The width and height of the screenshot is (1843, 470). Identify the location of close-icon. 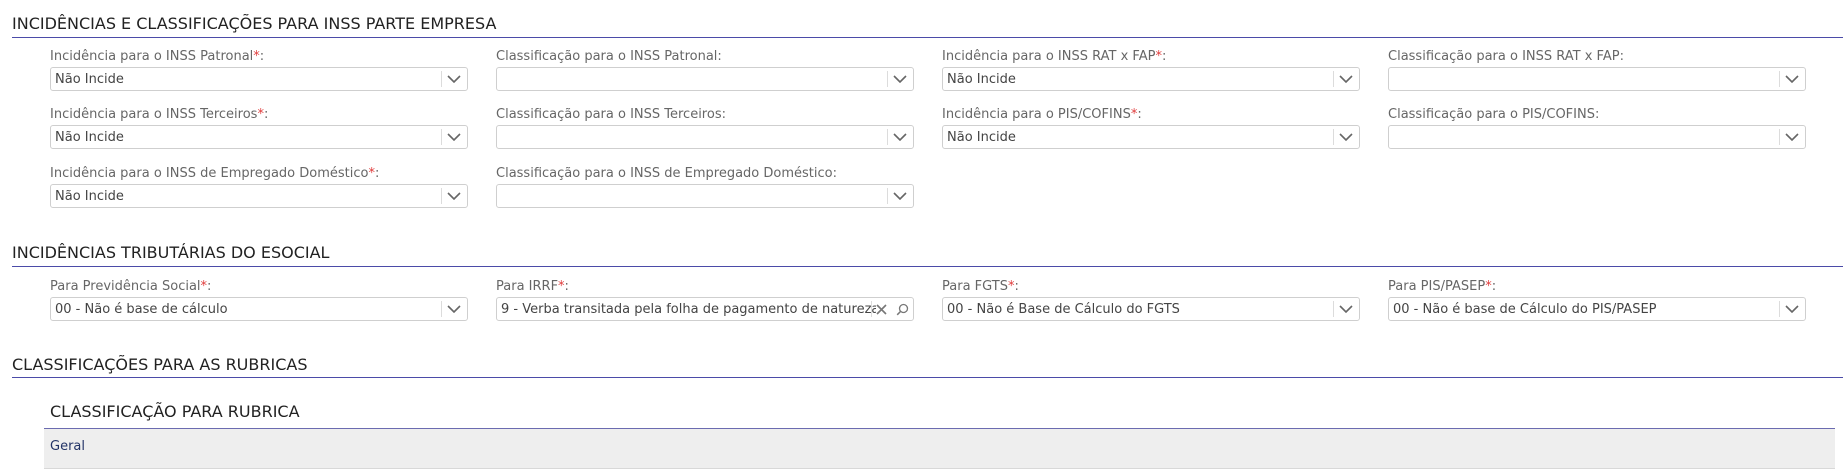
(881, 309).